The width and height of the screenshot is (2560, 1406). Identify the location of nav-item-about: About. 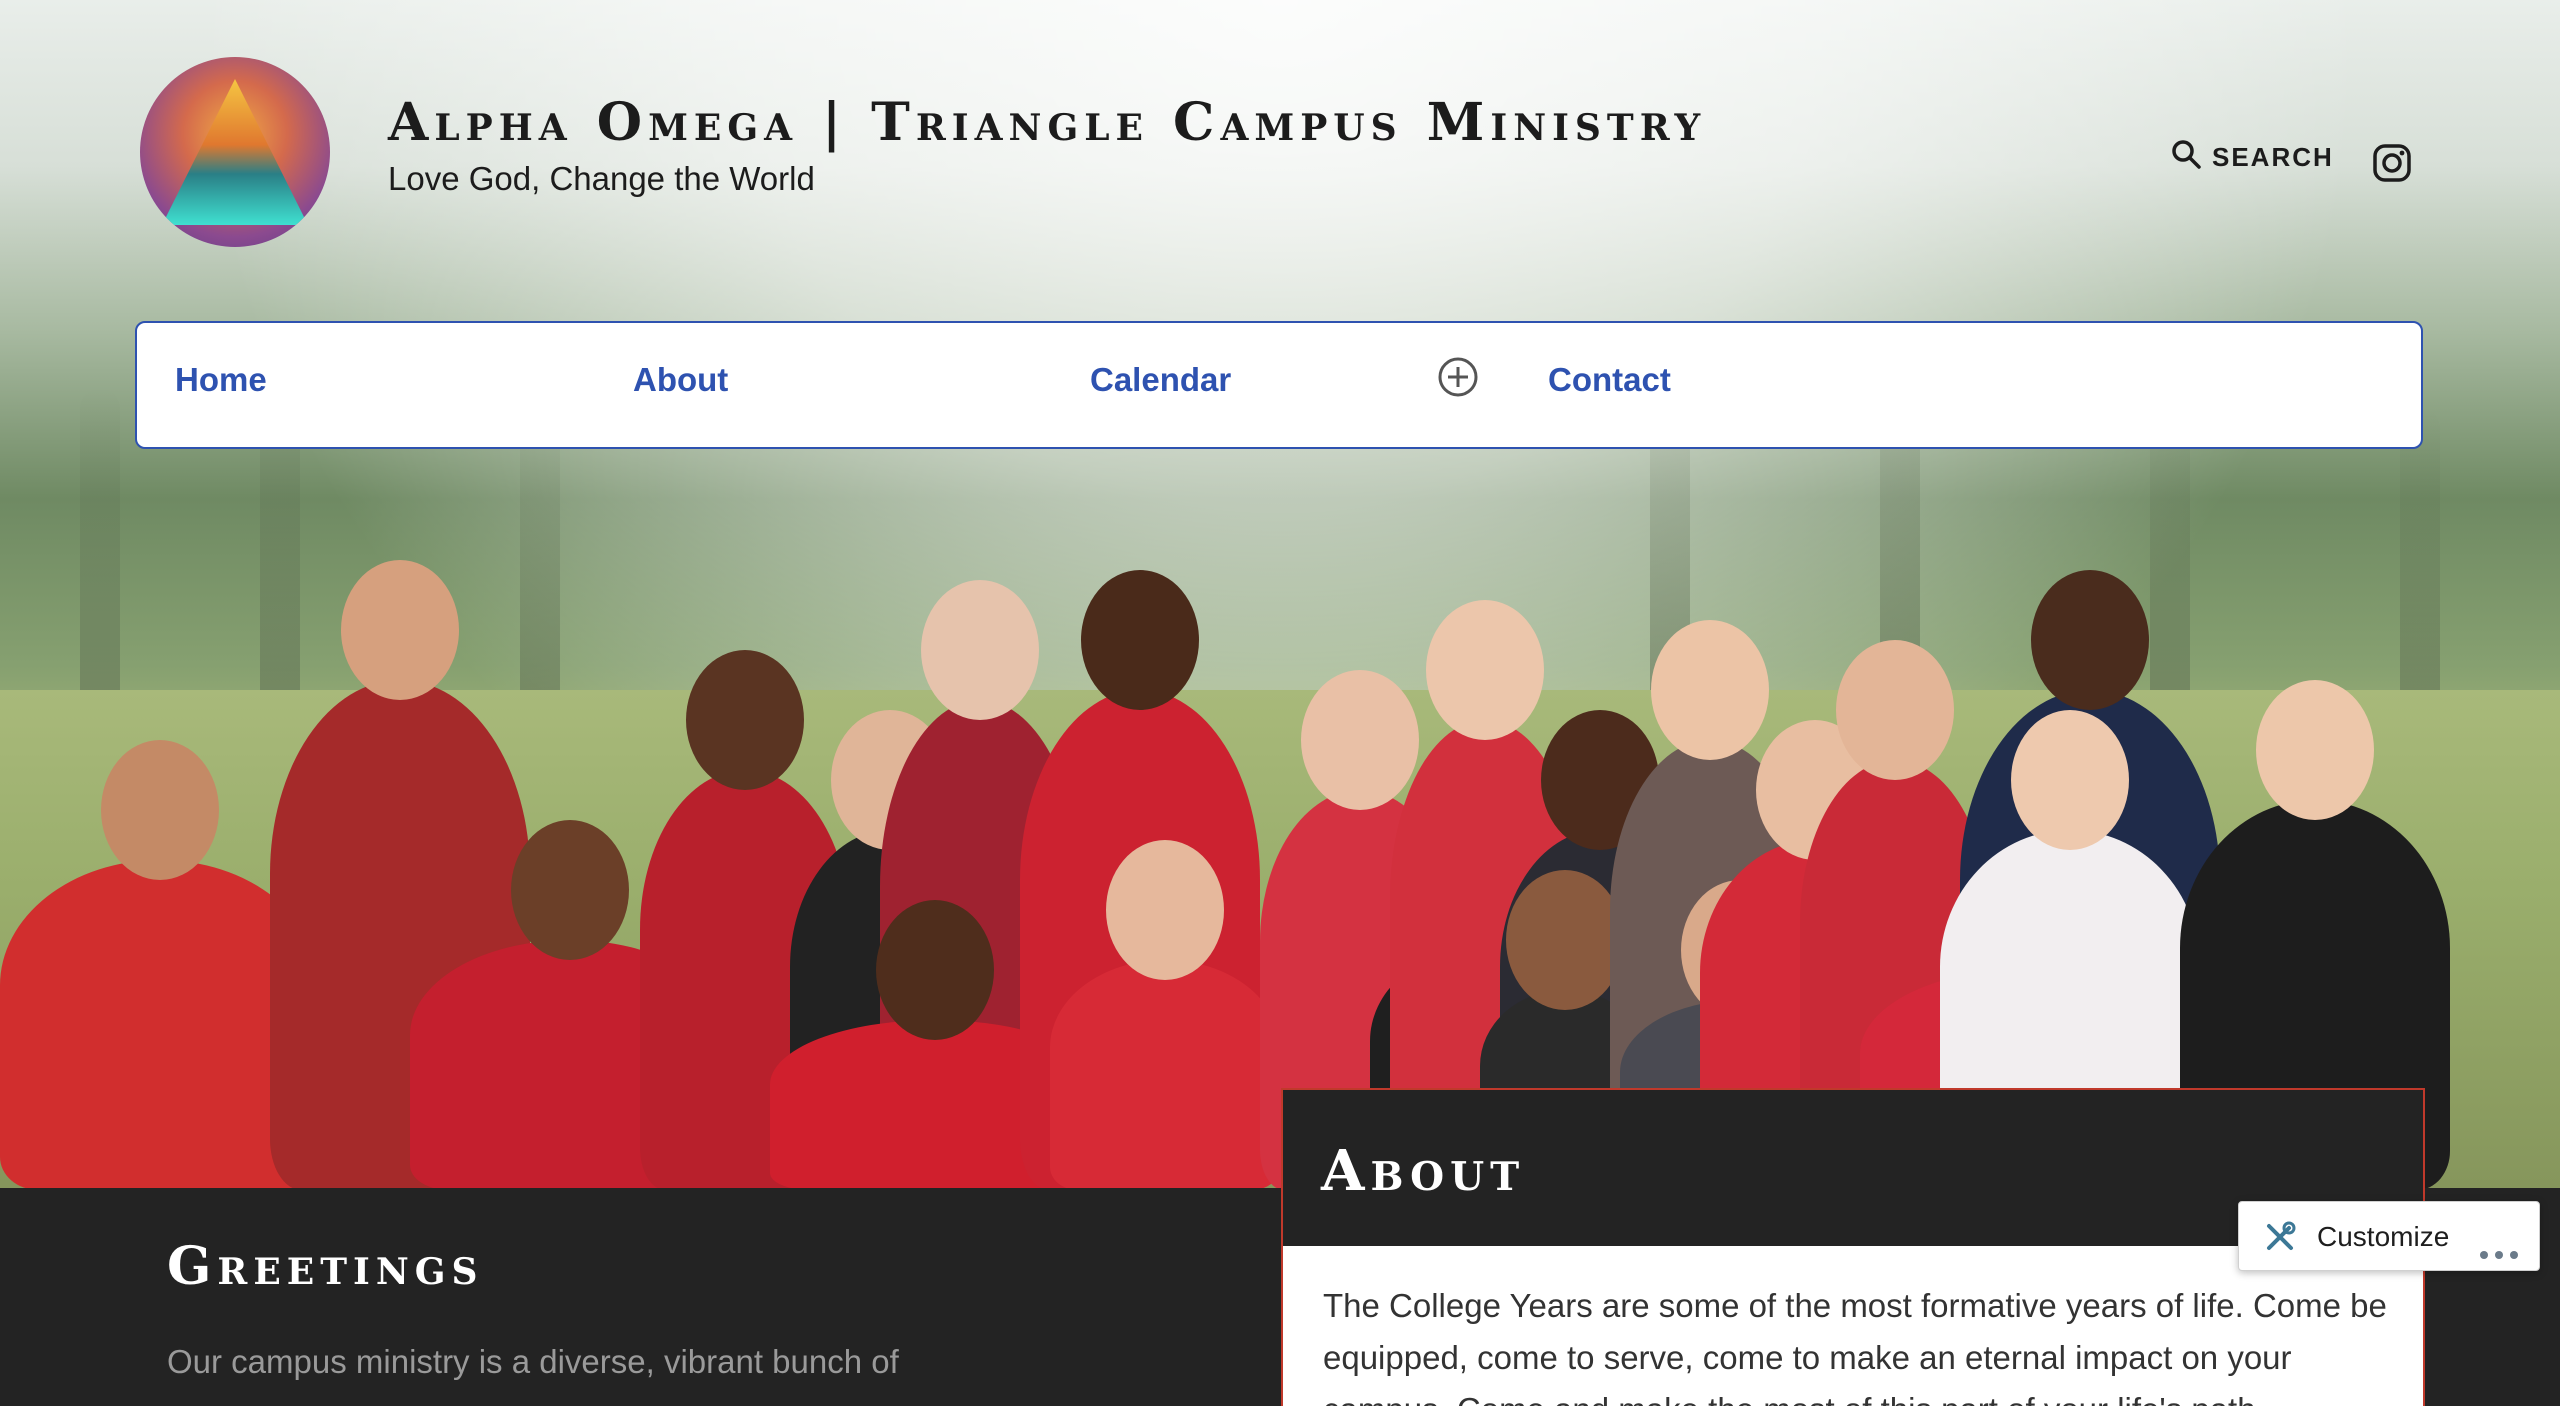
(680, 380).